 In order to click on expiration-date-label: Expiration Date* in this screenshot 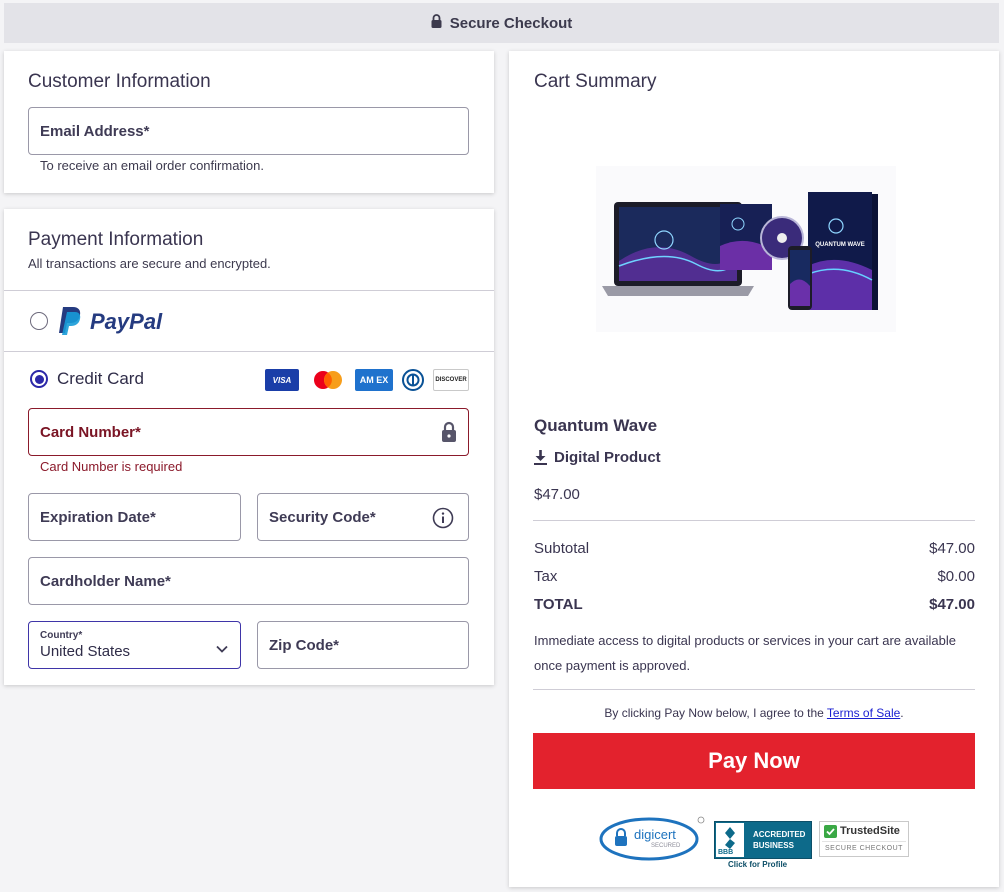, I will do `click(98, 517)`.